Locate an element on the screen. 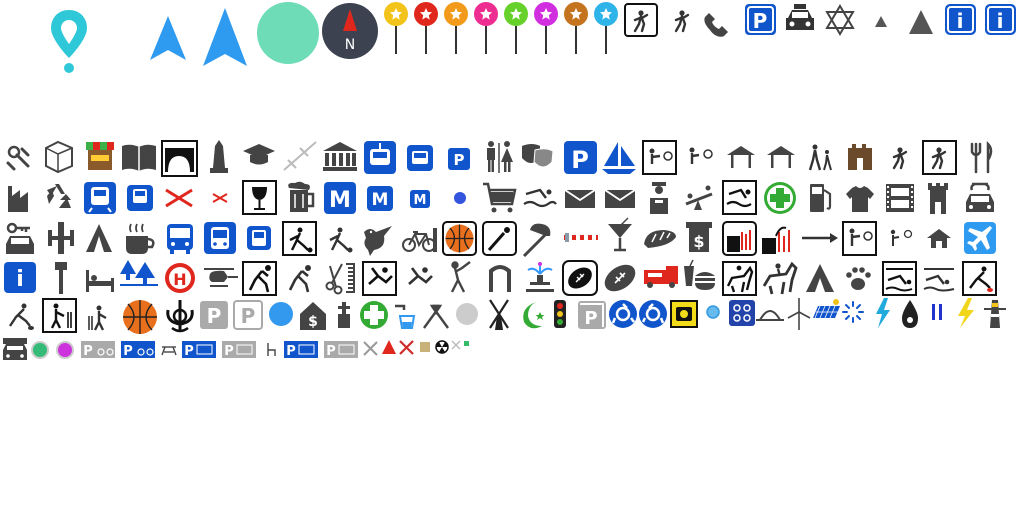 This screenshot has width=1024, height=512. blue-circle-icon is located at coordinates (281, 314).